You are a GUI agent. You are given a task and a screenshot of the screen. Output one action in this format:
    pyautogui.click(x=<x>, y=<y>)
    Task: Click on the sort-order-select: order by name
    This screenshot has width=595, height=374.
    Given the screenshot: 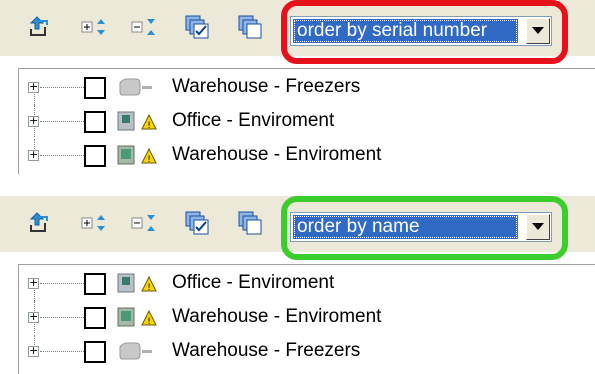 What is the action you would take?
    pyautogui.click(x=421, y=227)
    